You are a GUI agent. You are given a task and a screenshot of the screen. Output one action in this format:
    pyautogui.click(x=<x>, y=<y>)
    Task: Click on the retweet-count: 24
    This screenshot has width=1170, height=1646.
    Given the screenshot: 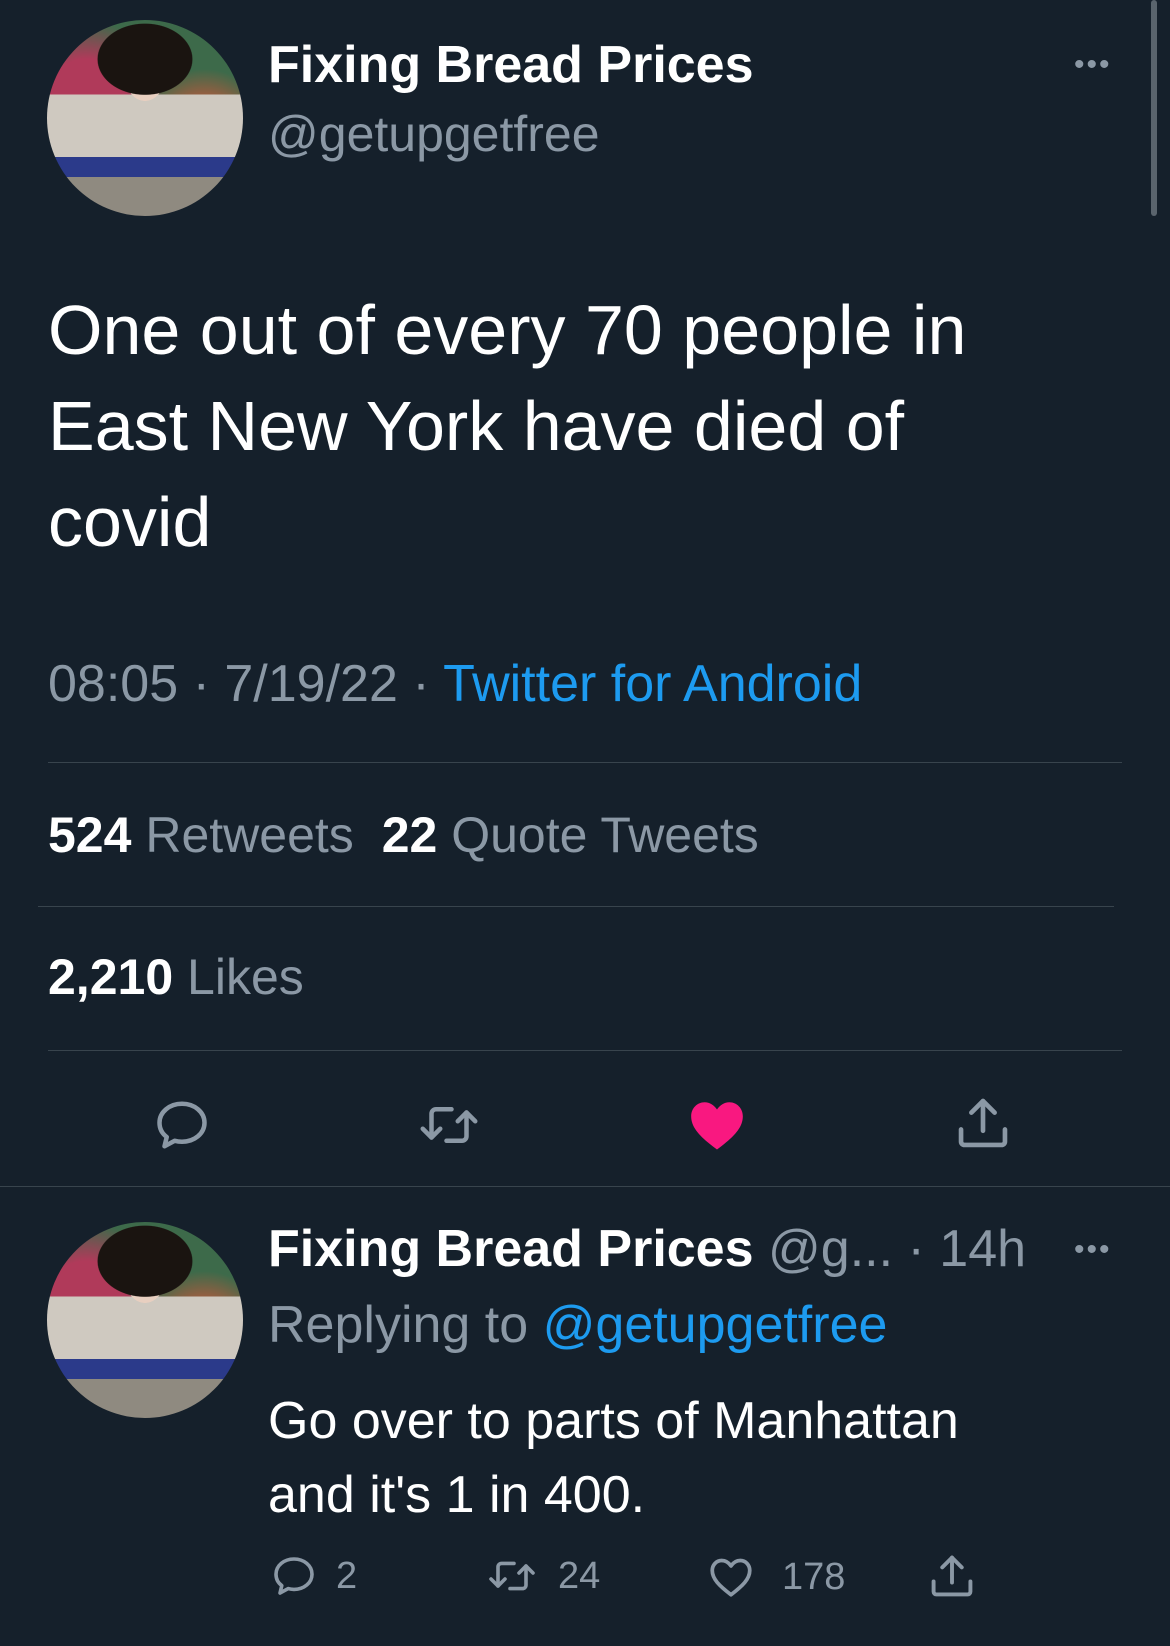 What is the action you would take?
    pyautogui.click(x=579, y=1575)
    